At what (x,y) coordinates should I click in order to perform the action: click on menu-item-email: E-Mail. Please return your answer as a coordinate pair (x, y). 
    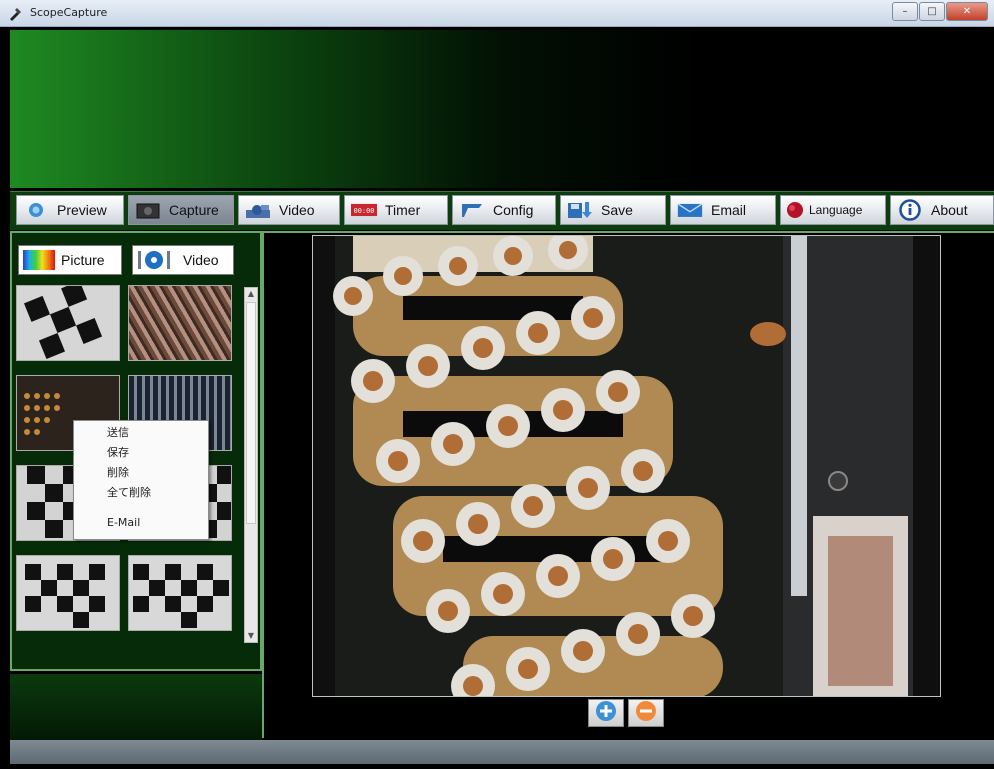
    Looking at the image, I should click on (123, 523).